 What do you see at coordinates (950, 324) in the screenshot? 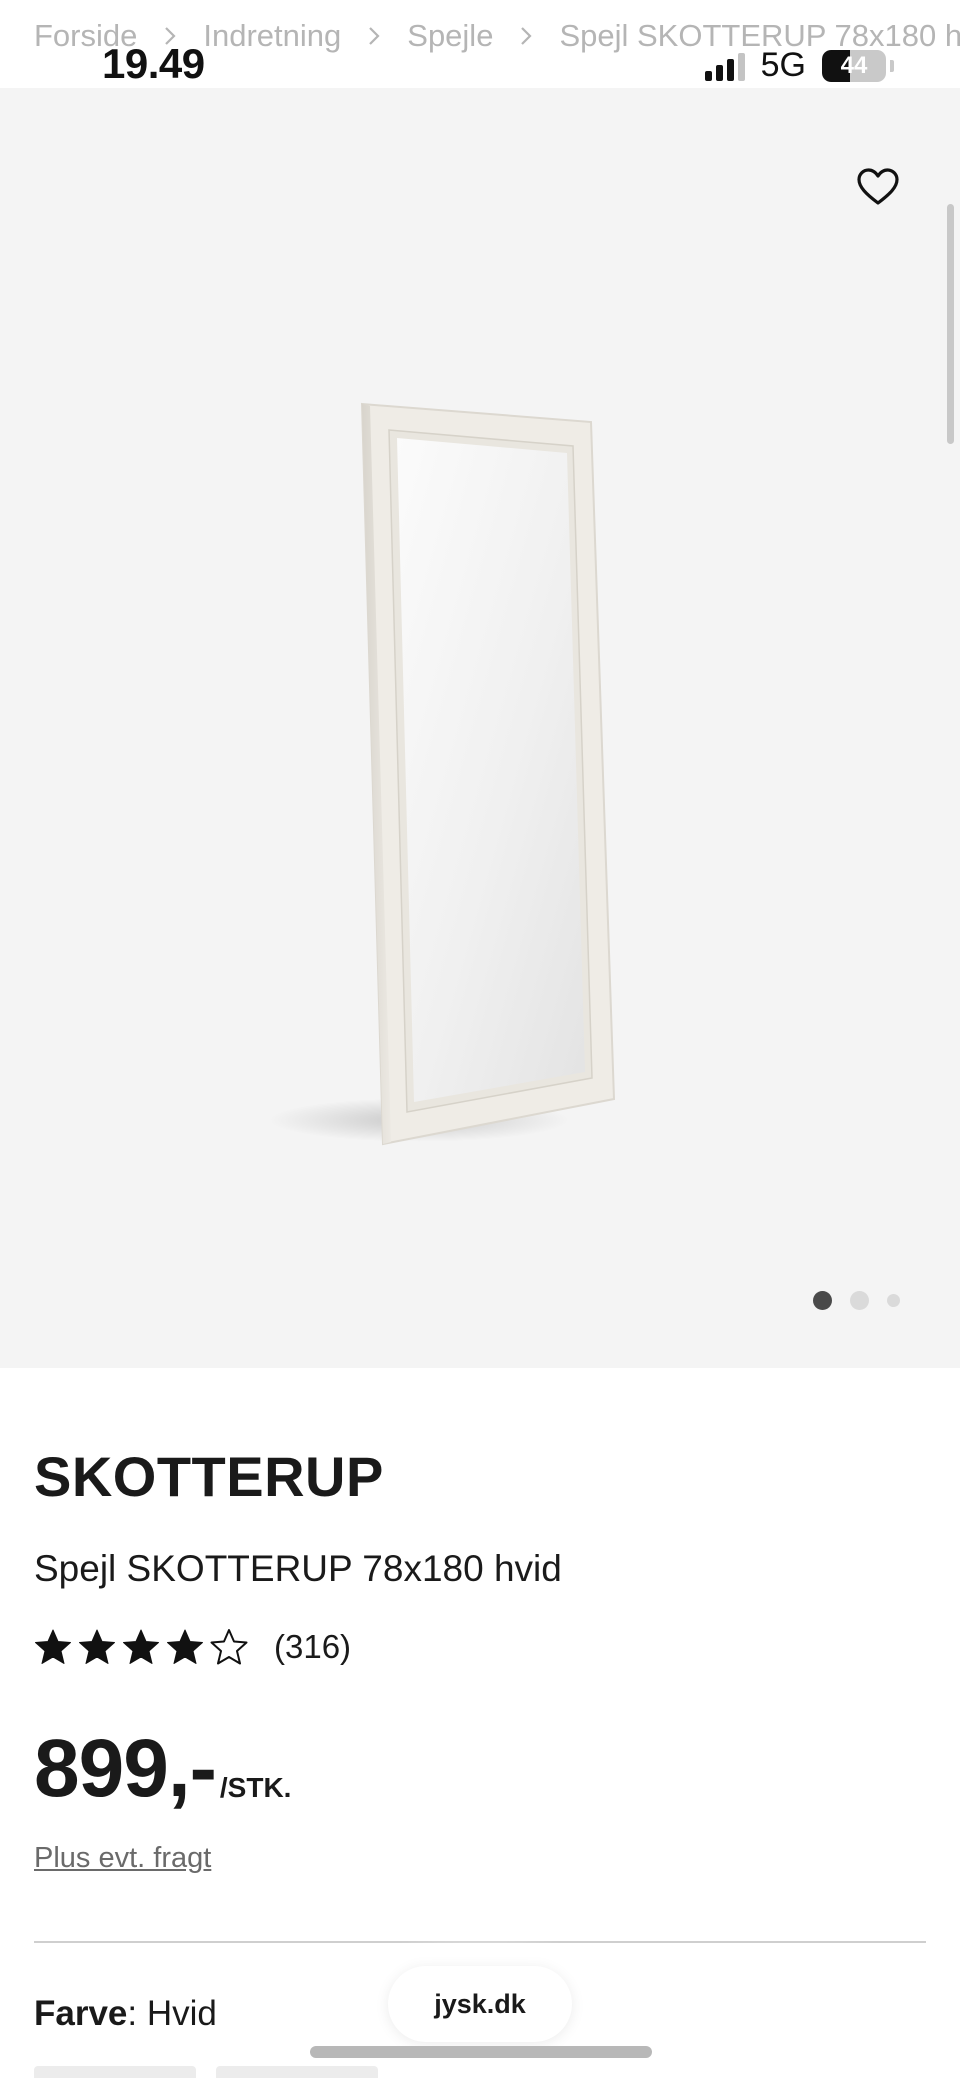
I see `scrollbar-thumb` at bounding box center [950, 324].